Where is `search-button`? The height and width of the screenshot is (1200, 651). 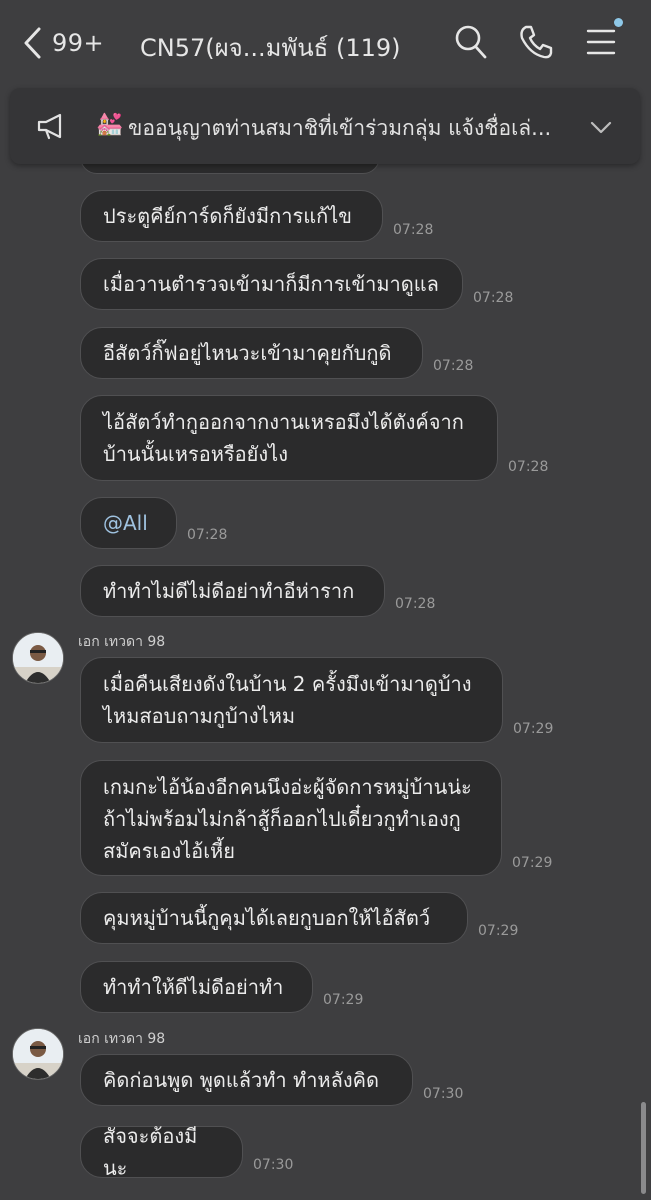 search-button is located at coordinates (471, 44).